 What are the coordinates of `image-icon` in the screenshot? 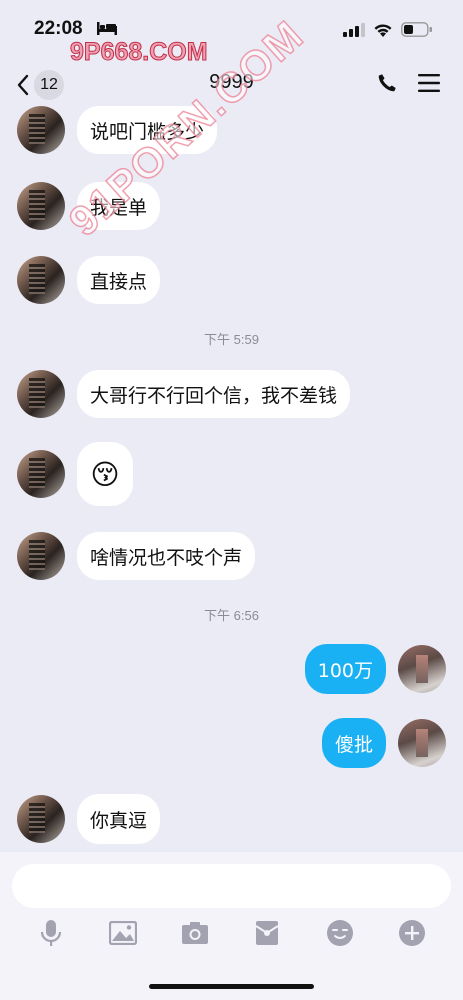 It's located at (123, 933).